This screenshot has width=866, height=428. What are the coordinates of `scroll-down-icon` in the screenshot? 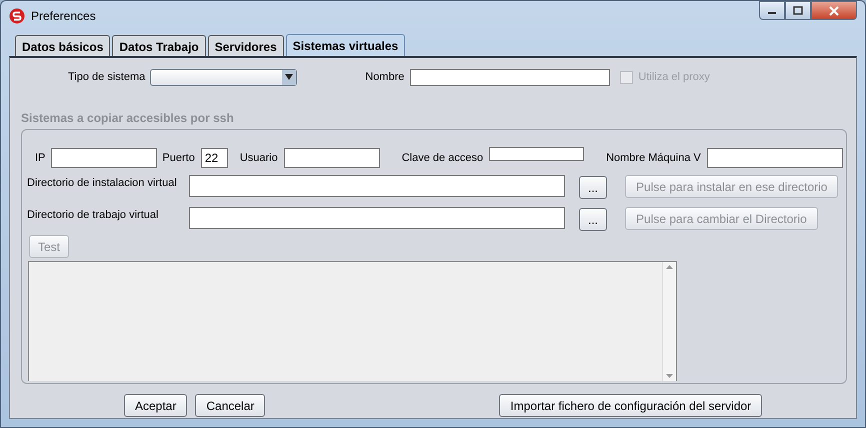 It's located at (669, 376).